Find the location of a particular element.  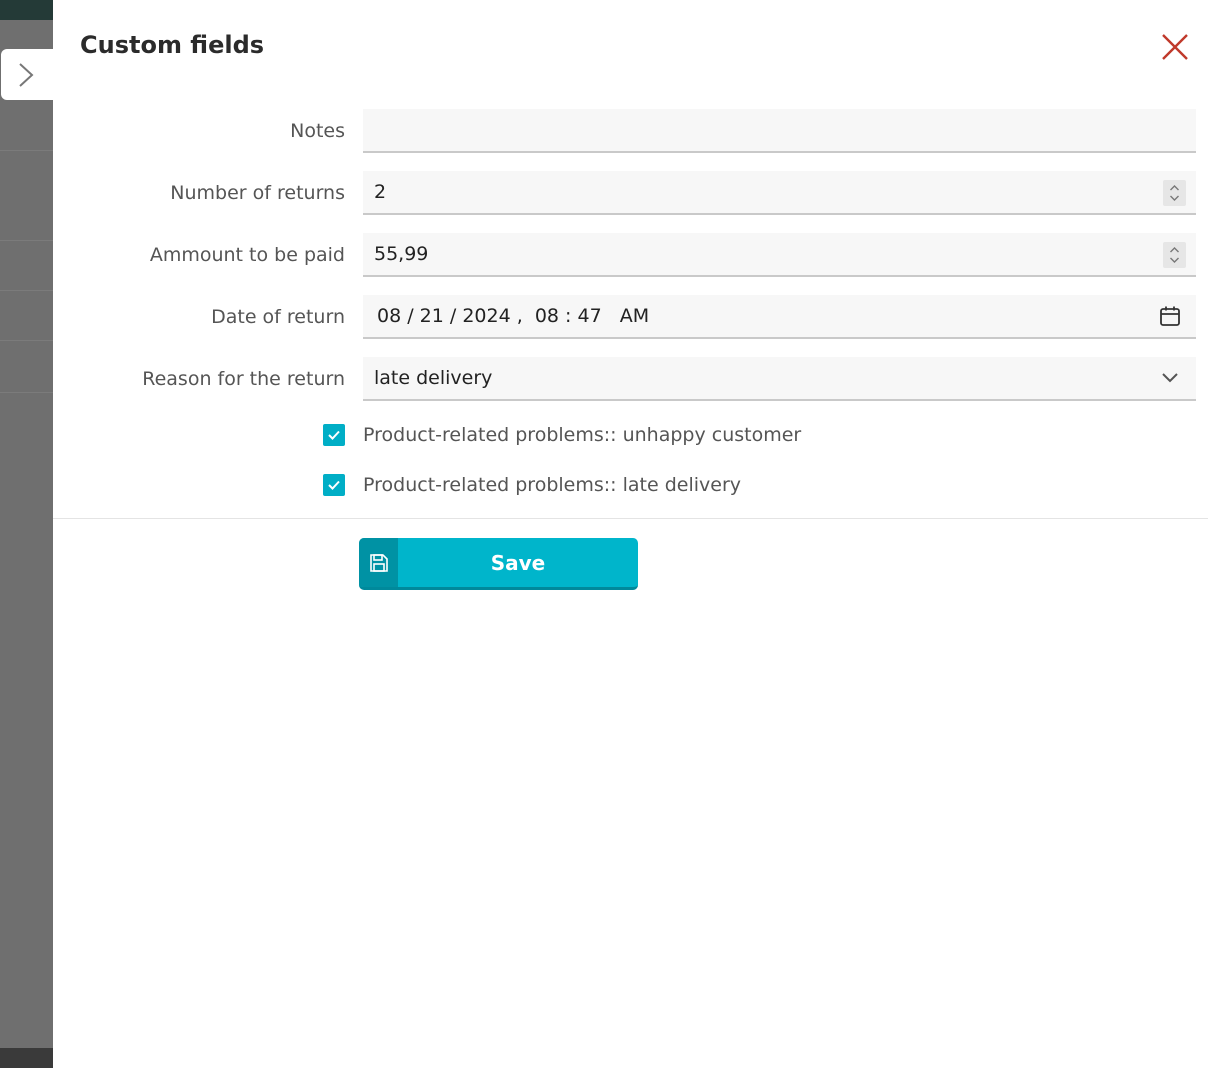

close-button is located at coordinates (1175, 47).